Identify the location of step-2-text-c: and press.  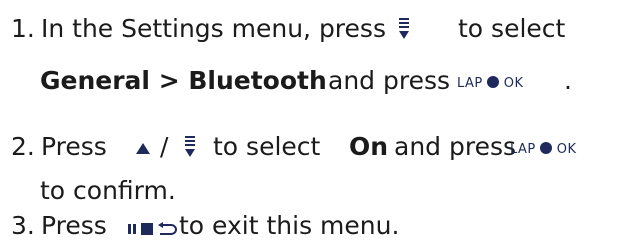
(455, 146).